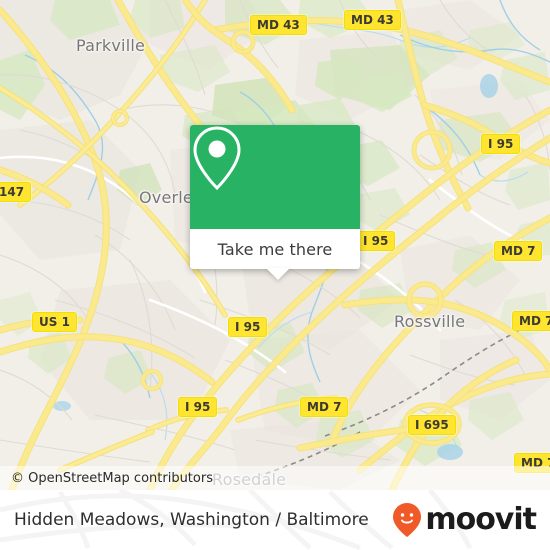 Image resolution: width=550 pixels, height=550 pixels. I want to click on popup-cta-area: Take me there, so click(275, 254).